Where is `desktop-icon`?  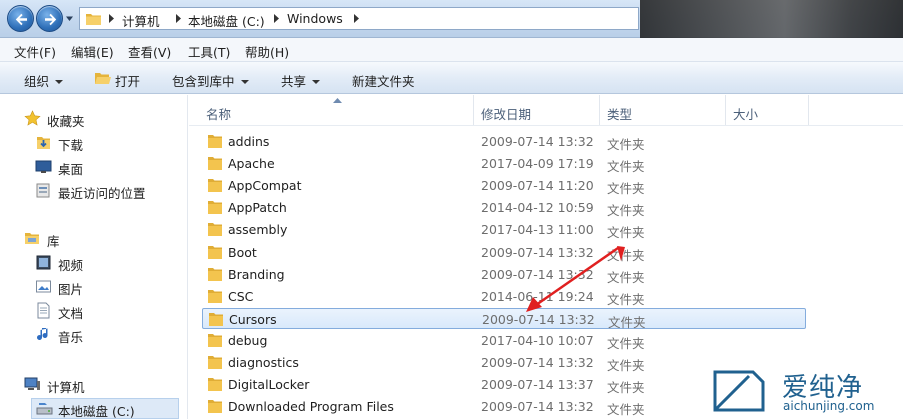 desktop-icon is located at coordinates (43, 166).